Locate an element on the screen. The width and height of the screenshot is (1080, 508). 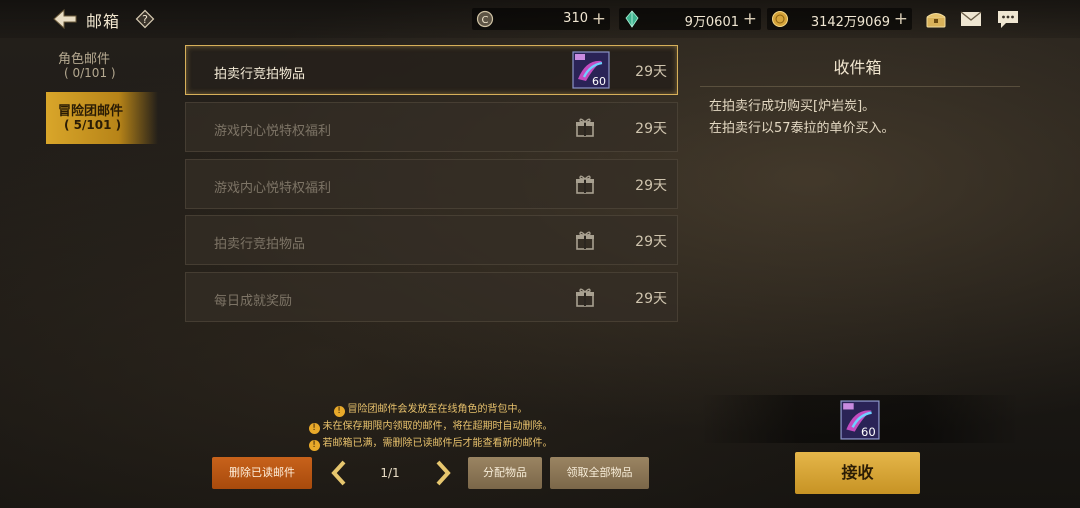
notice-line: ! 冒险团邮件会发放至在线角色的背包中。 is located at coordinates (430, 408).